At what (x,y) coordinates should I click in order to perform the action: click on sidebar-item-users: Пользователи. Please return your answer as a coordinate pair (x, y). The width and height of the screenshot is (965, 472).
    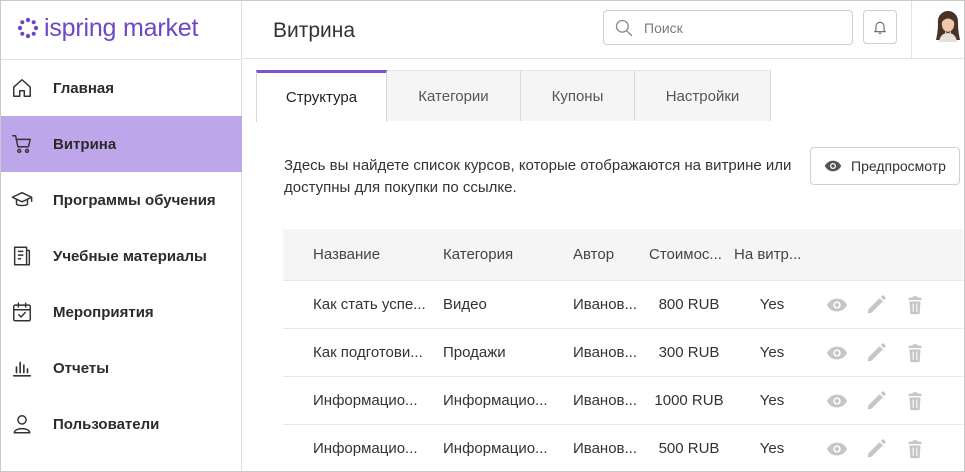
    Looking at the image, I should click on (121, 424).